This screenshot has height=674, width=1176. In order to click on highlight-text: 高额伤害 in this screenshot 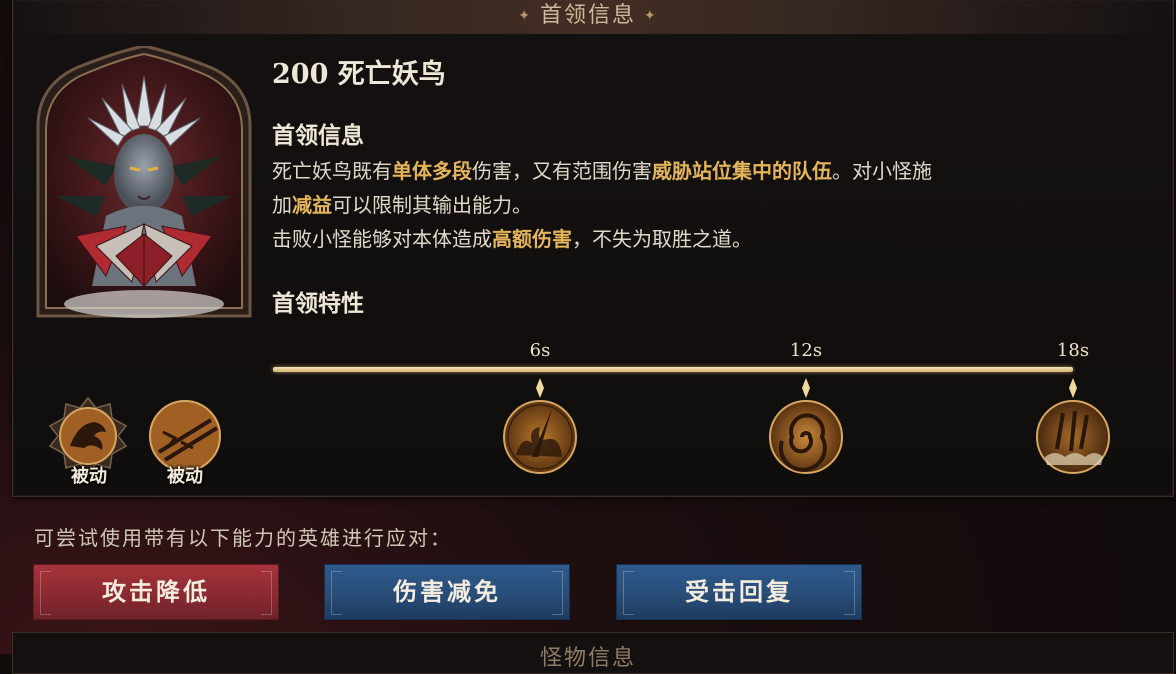, I will do `click(532, 239)`.